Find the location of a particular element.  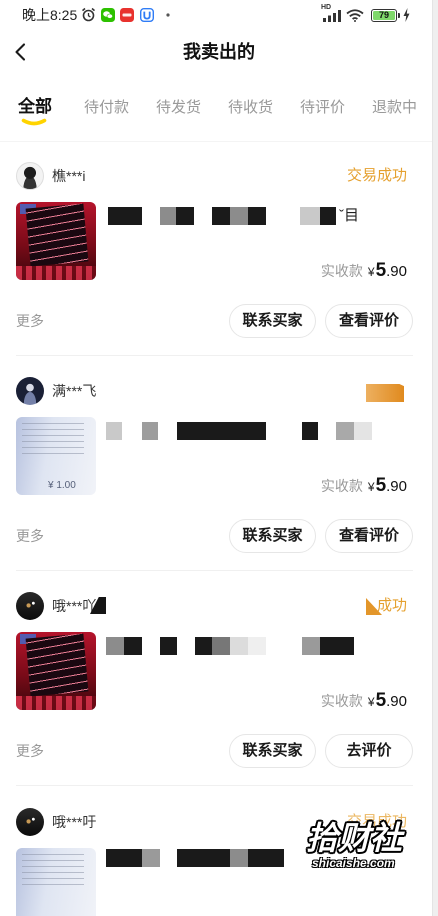

buyer-name: 满***飞 is located at coordinates (74, 391).